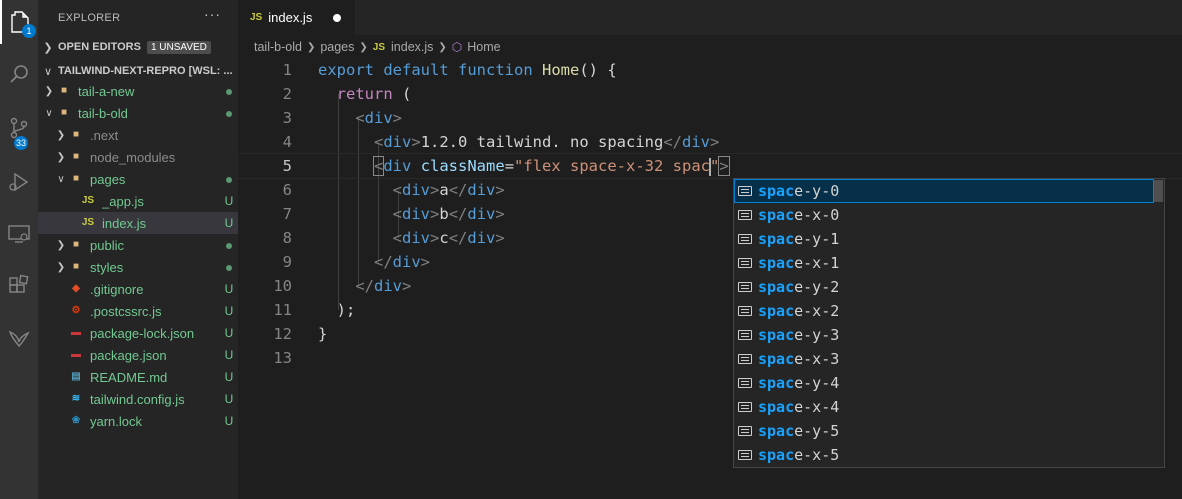  Describe the element at coordinates (483, 47) in the screenshot. I see `breadcrumb-symbol: Home` at that location.